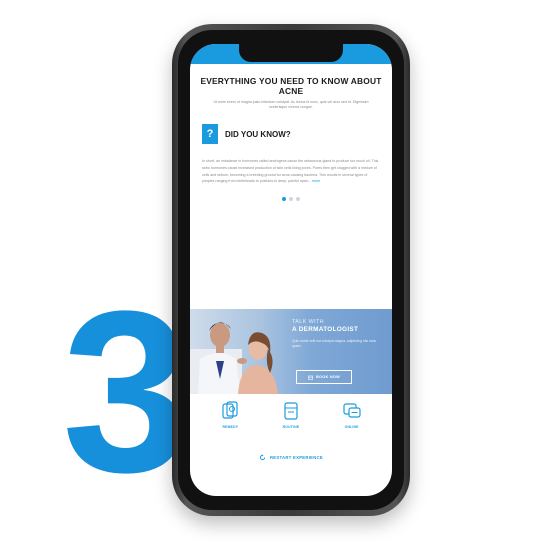 The image size is (554, 548). I want to click on chat-icon, so click(352, 410).